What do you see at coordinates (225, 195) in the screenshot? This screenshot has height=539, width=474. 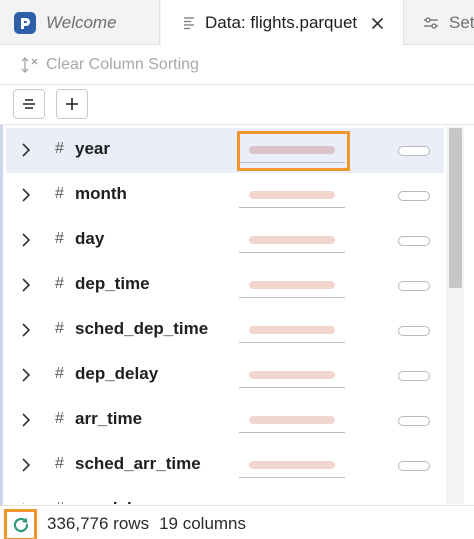 I see `table-row: # month` at bounding box center [225, 195].